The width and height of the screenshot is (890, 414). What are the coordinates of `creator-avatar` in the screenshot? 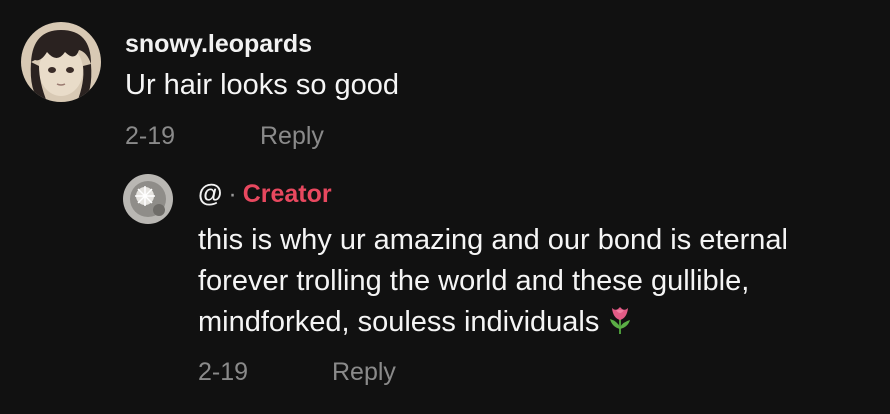 It's located at (148, 199).